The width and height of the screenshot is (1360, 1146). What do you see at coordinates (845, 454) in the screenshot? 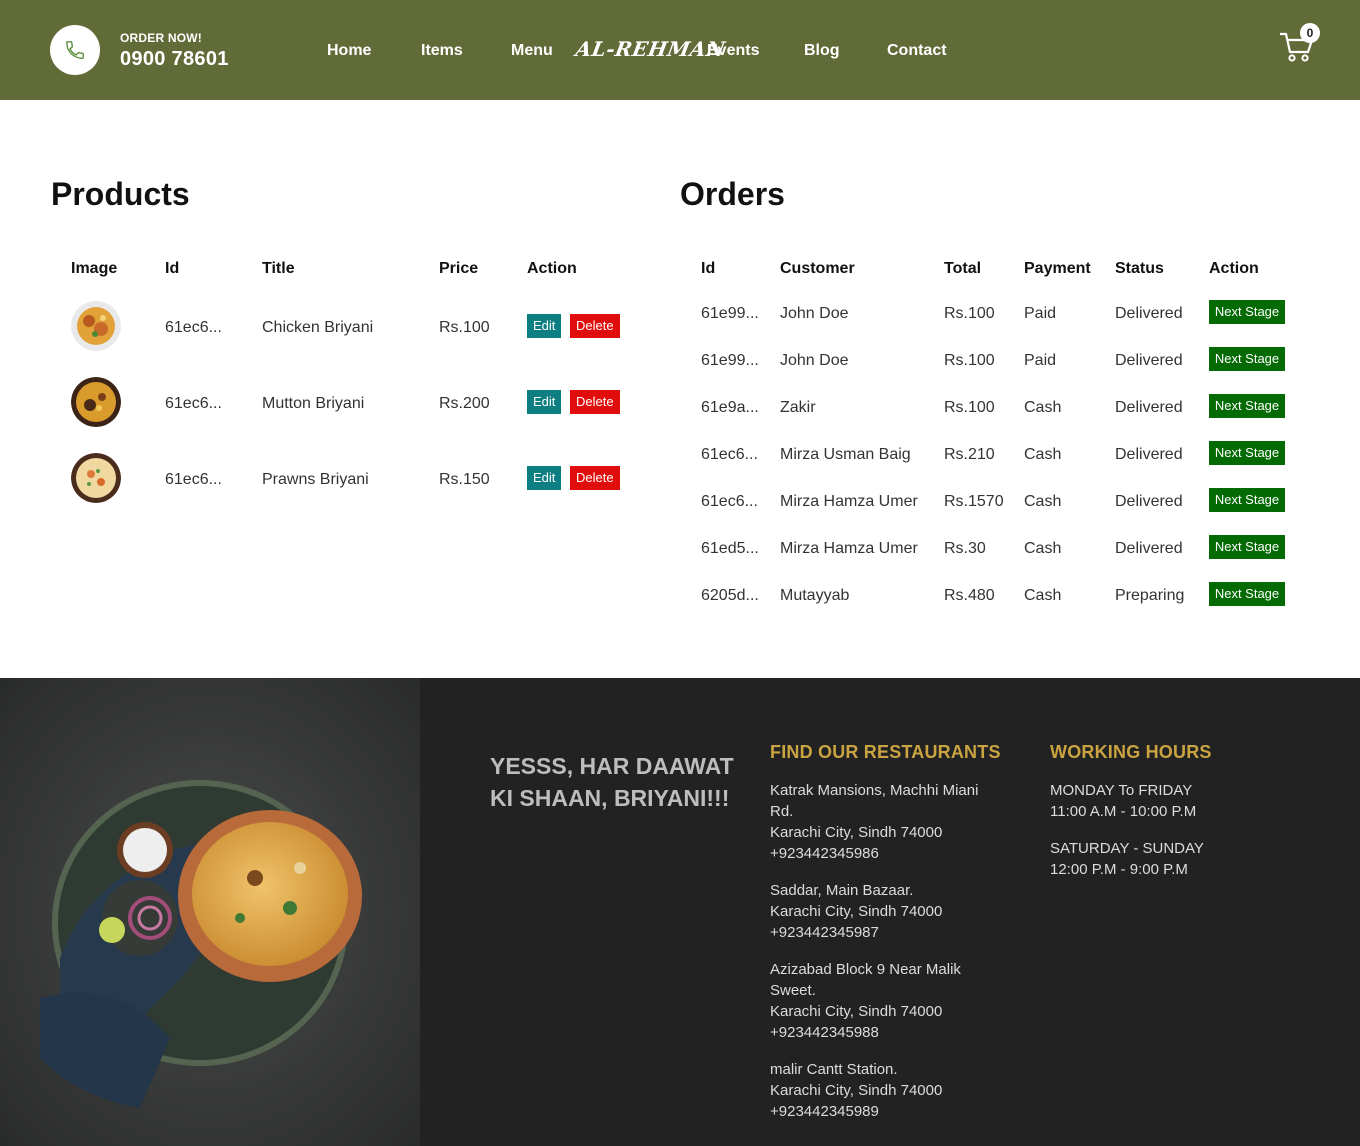
I see `order-customer: Mirza Usman Baig` at bounding box center [845, 454].